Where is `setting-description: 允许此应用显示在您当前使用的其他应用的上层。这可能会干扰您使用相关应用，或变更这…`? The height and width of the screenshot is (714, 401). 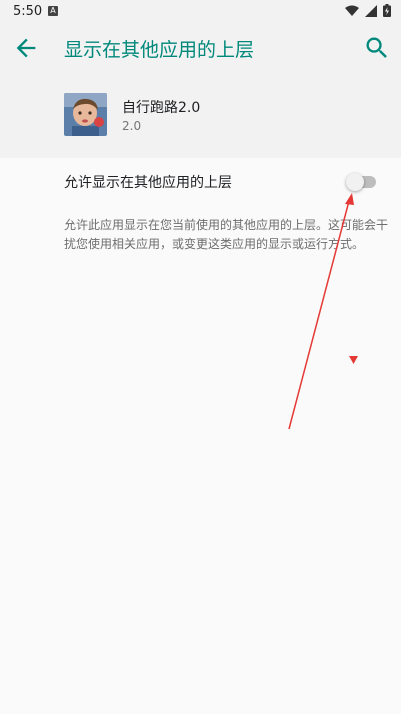
setting-description: 允许此应用显示在您当前使用的其他应用的上层。这可能会干扰您使用相关应用，或变更这… is located at coordinates (226, 234).